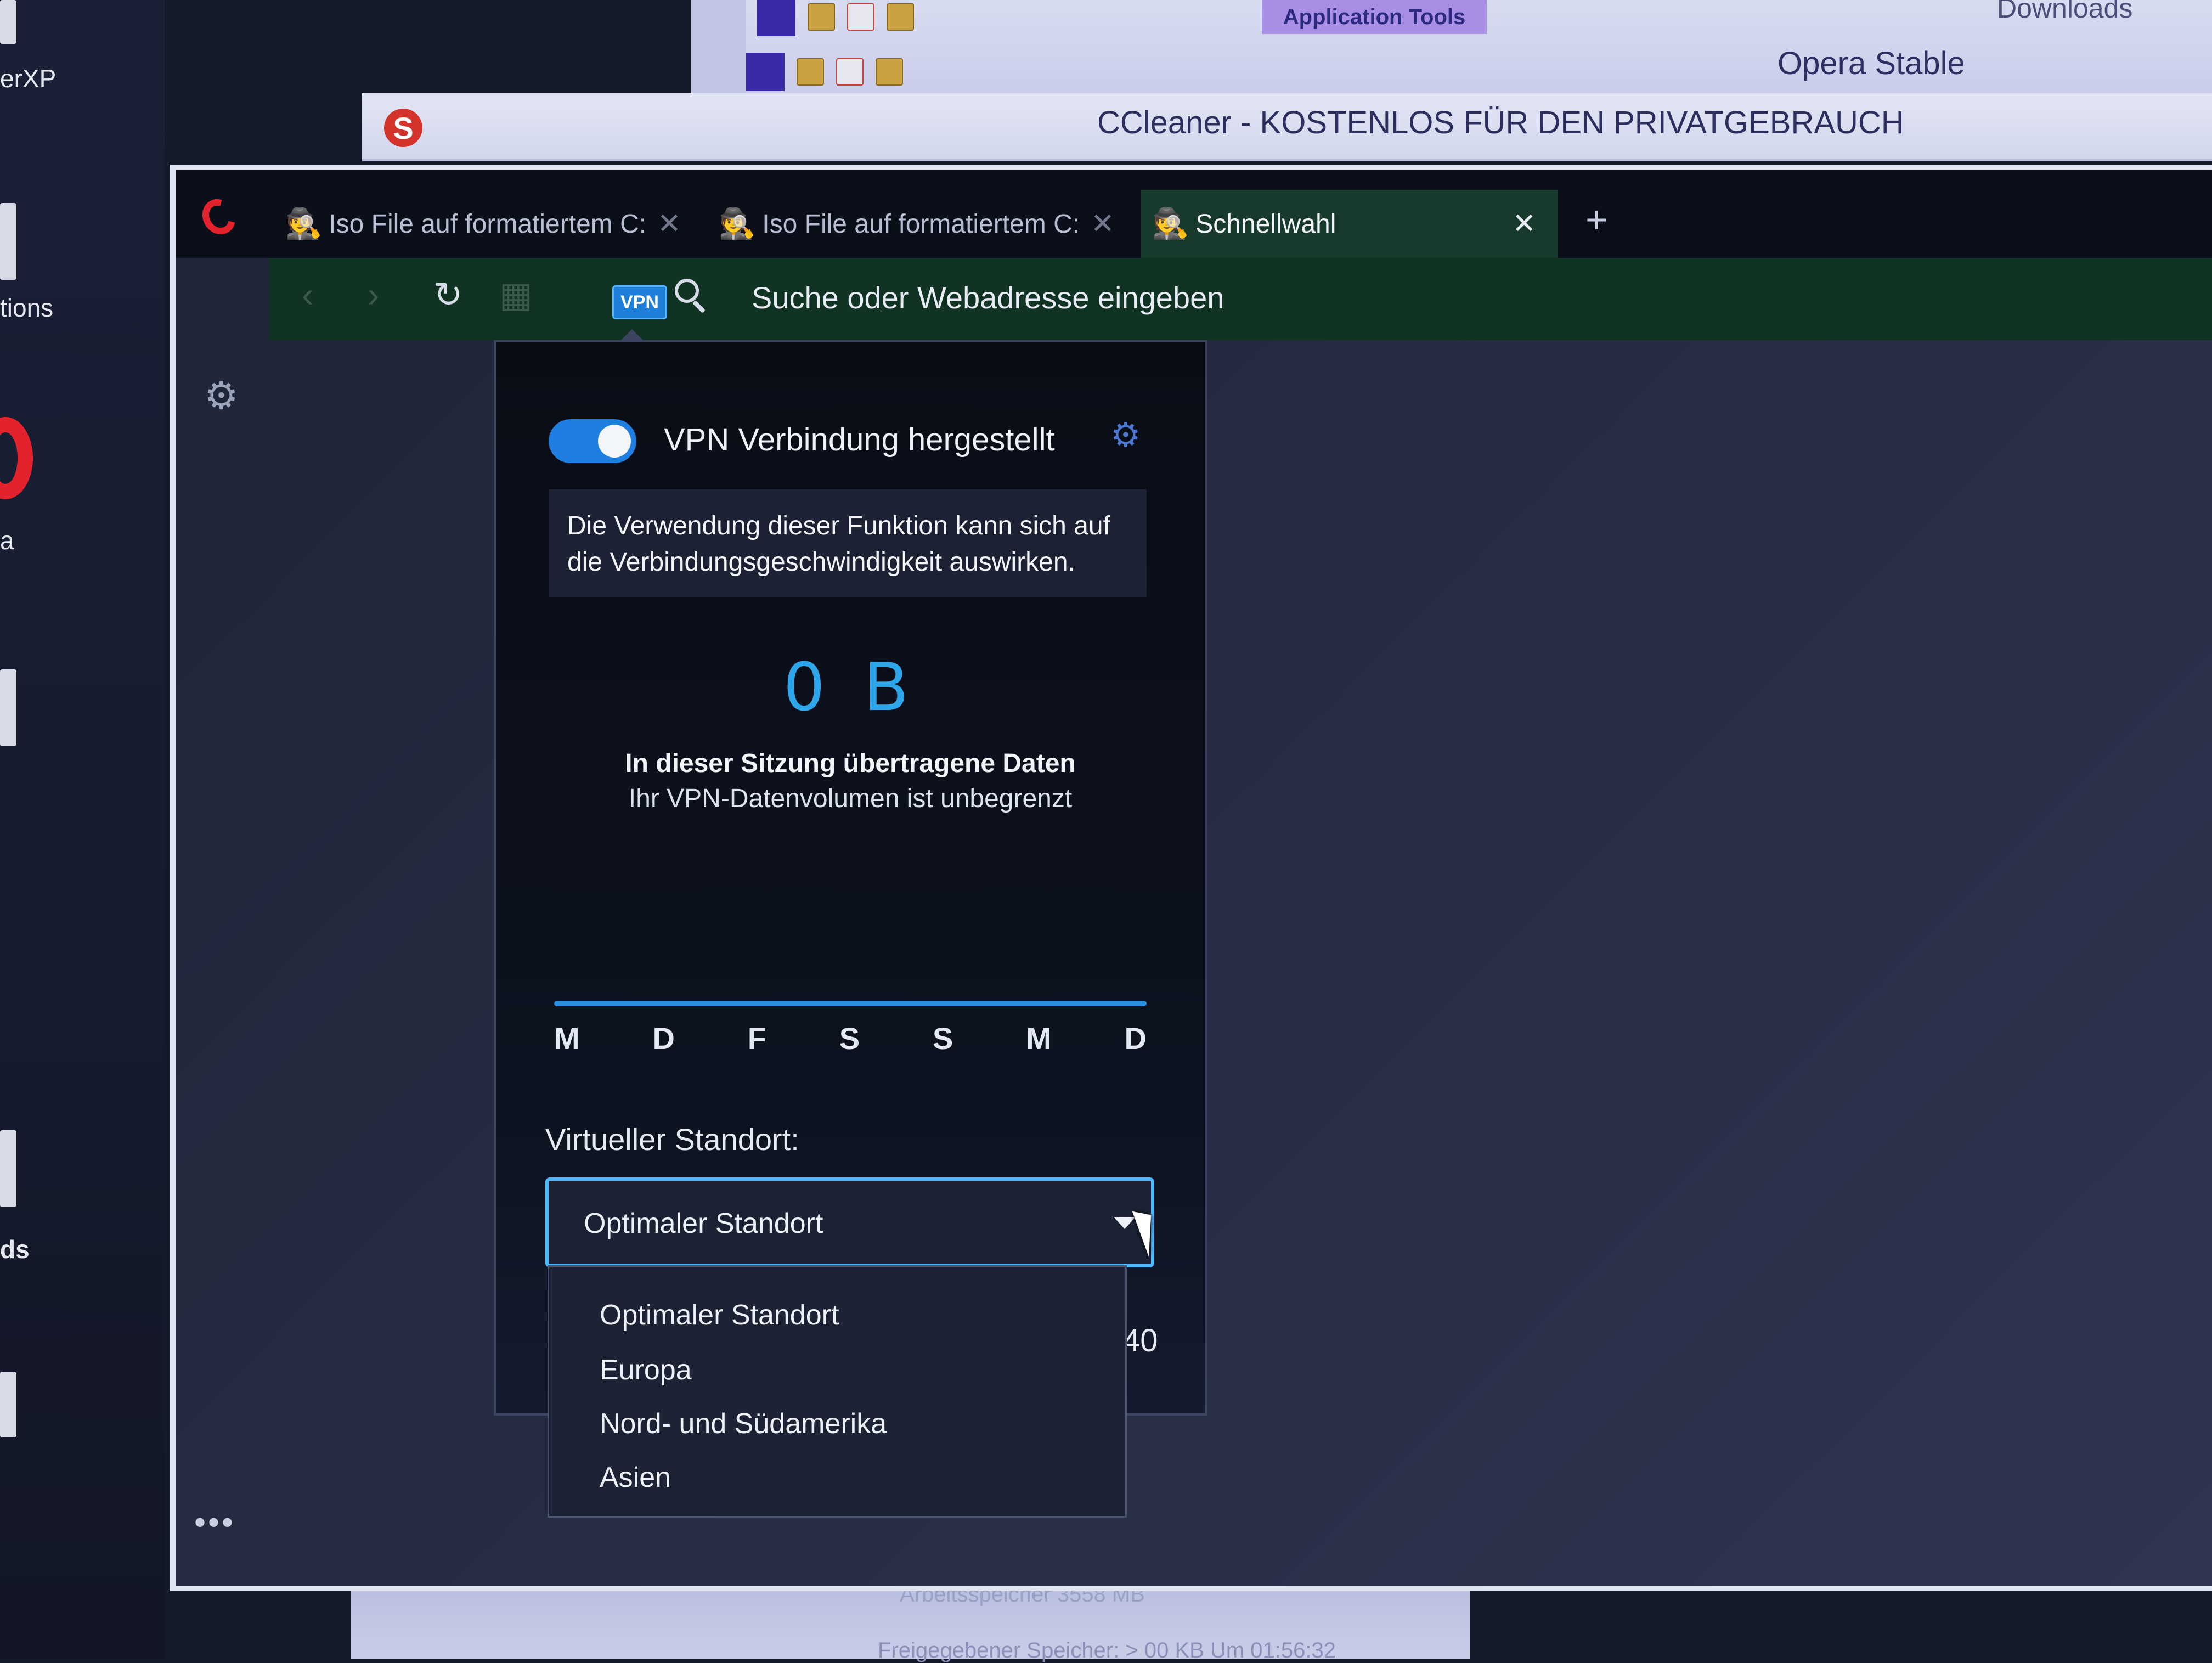 The image size is (2212, 1663). I want to click on chevron-down-icon, so click(1125, 1223).